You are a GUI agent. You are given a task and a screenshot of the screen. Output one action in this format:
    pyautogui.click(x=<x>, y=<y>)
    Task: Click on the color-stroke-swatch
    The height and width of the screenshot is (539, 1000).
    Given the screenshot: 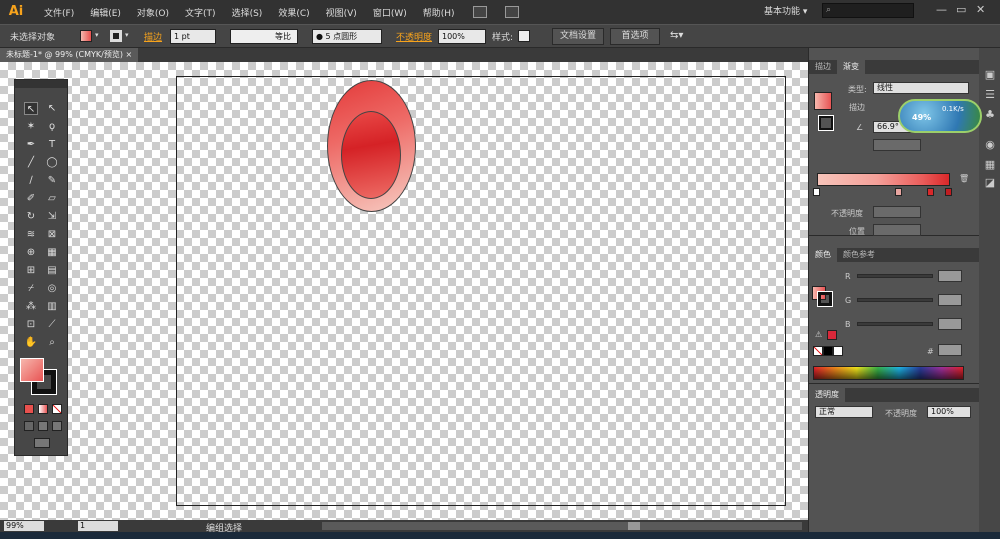 What is the action you would take?
    pyautogui.click(x=825, y=299)
    